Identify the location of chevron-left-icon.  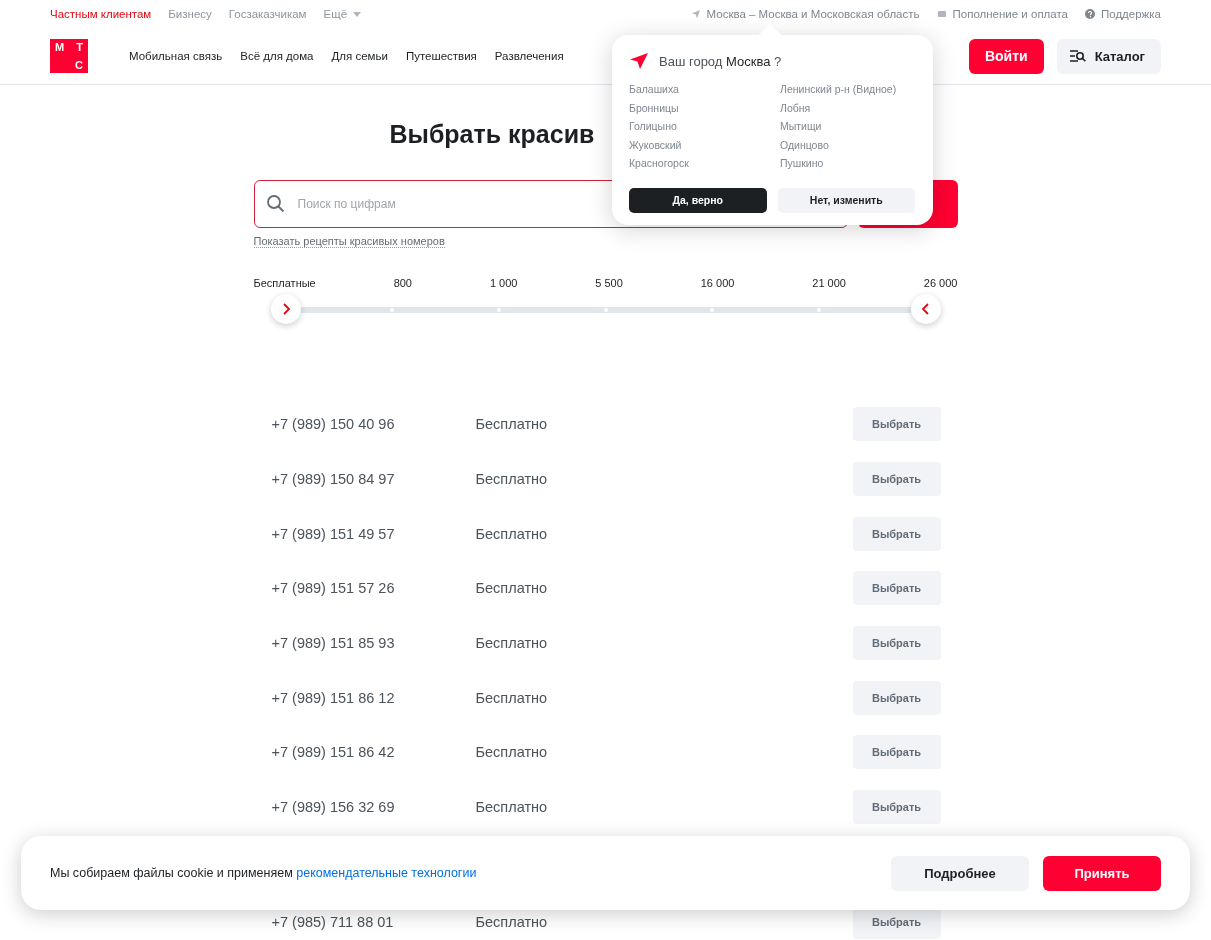
(925, 309).